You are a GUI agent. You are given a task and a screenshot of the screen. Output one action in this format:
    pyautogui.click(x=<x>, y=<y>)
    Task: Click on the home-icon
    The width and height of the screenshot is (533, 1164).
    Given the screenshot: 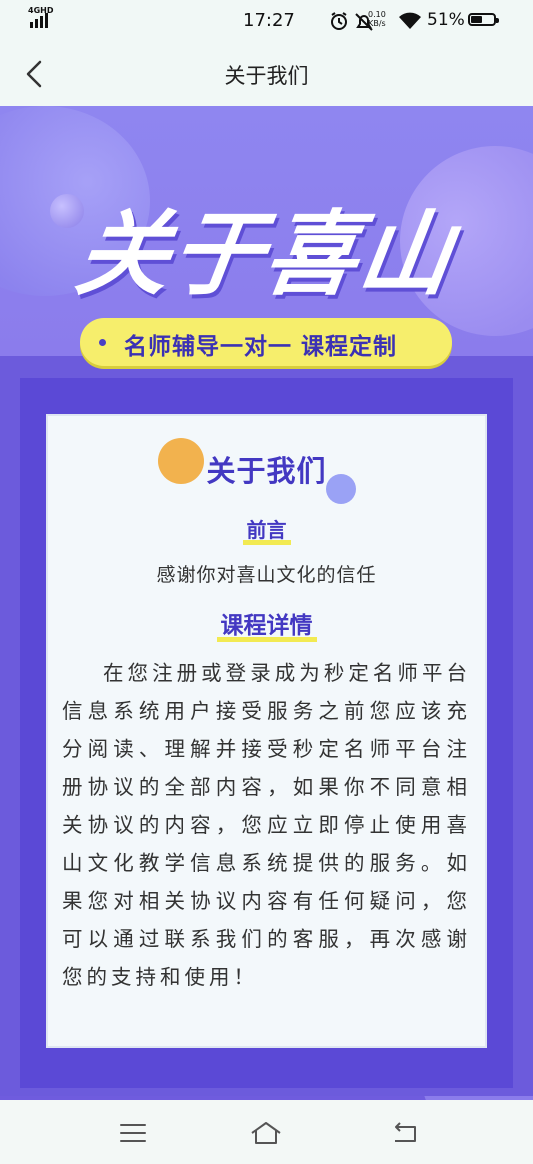 What is the action you would take?
    pyautogui.click(x=266, y=1133)
    